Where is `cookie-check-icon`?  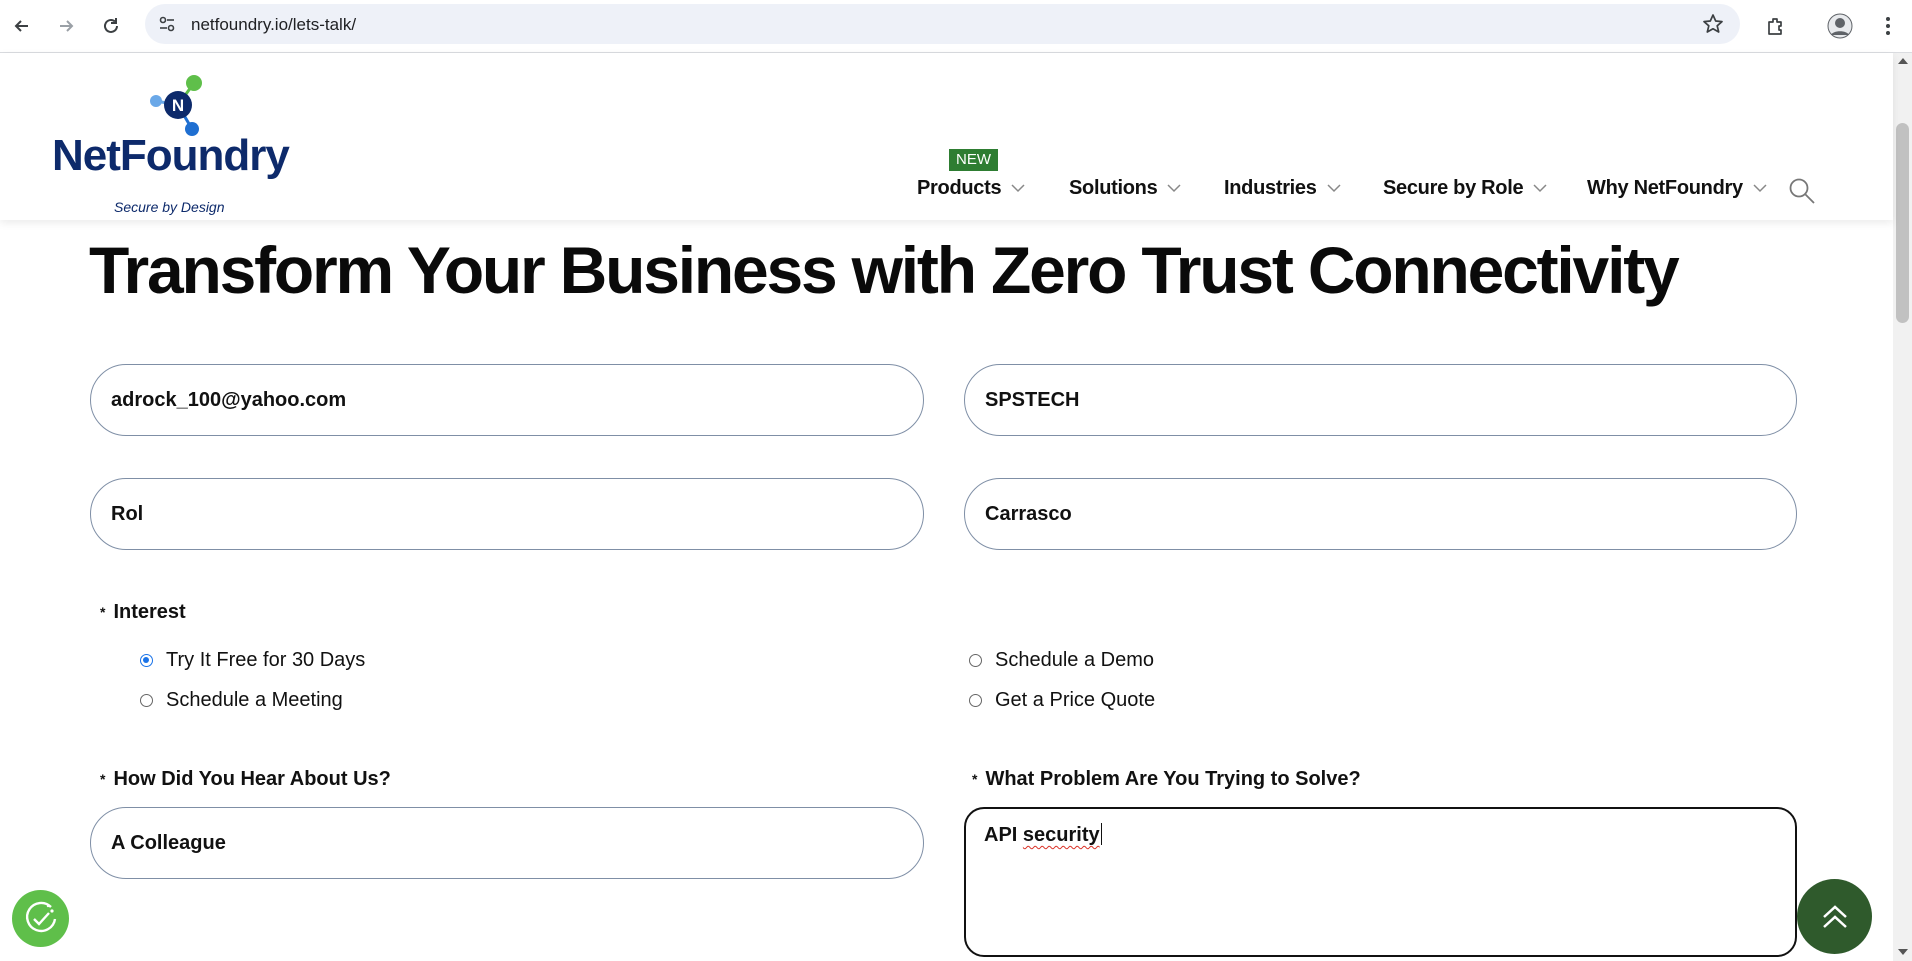 cookie-check-icon is located at coordinates (40, 916).